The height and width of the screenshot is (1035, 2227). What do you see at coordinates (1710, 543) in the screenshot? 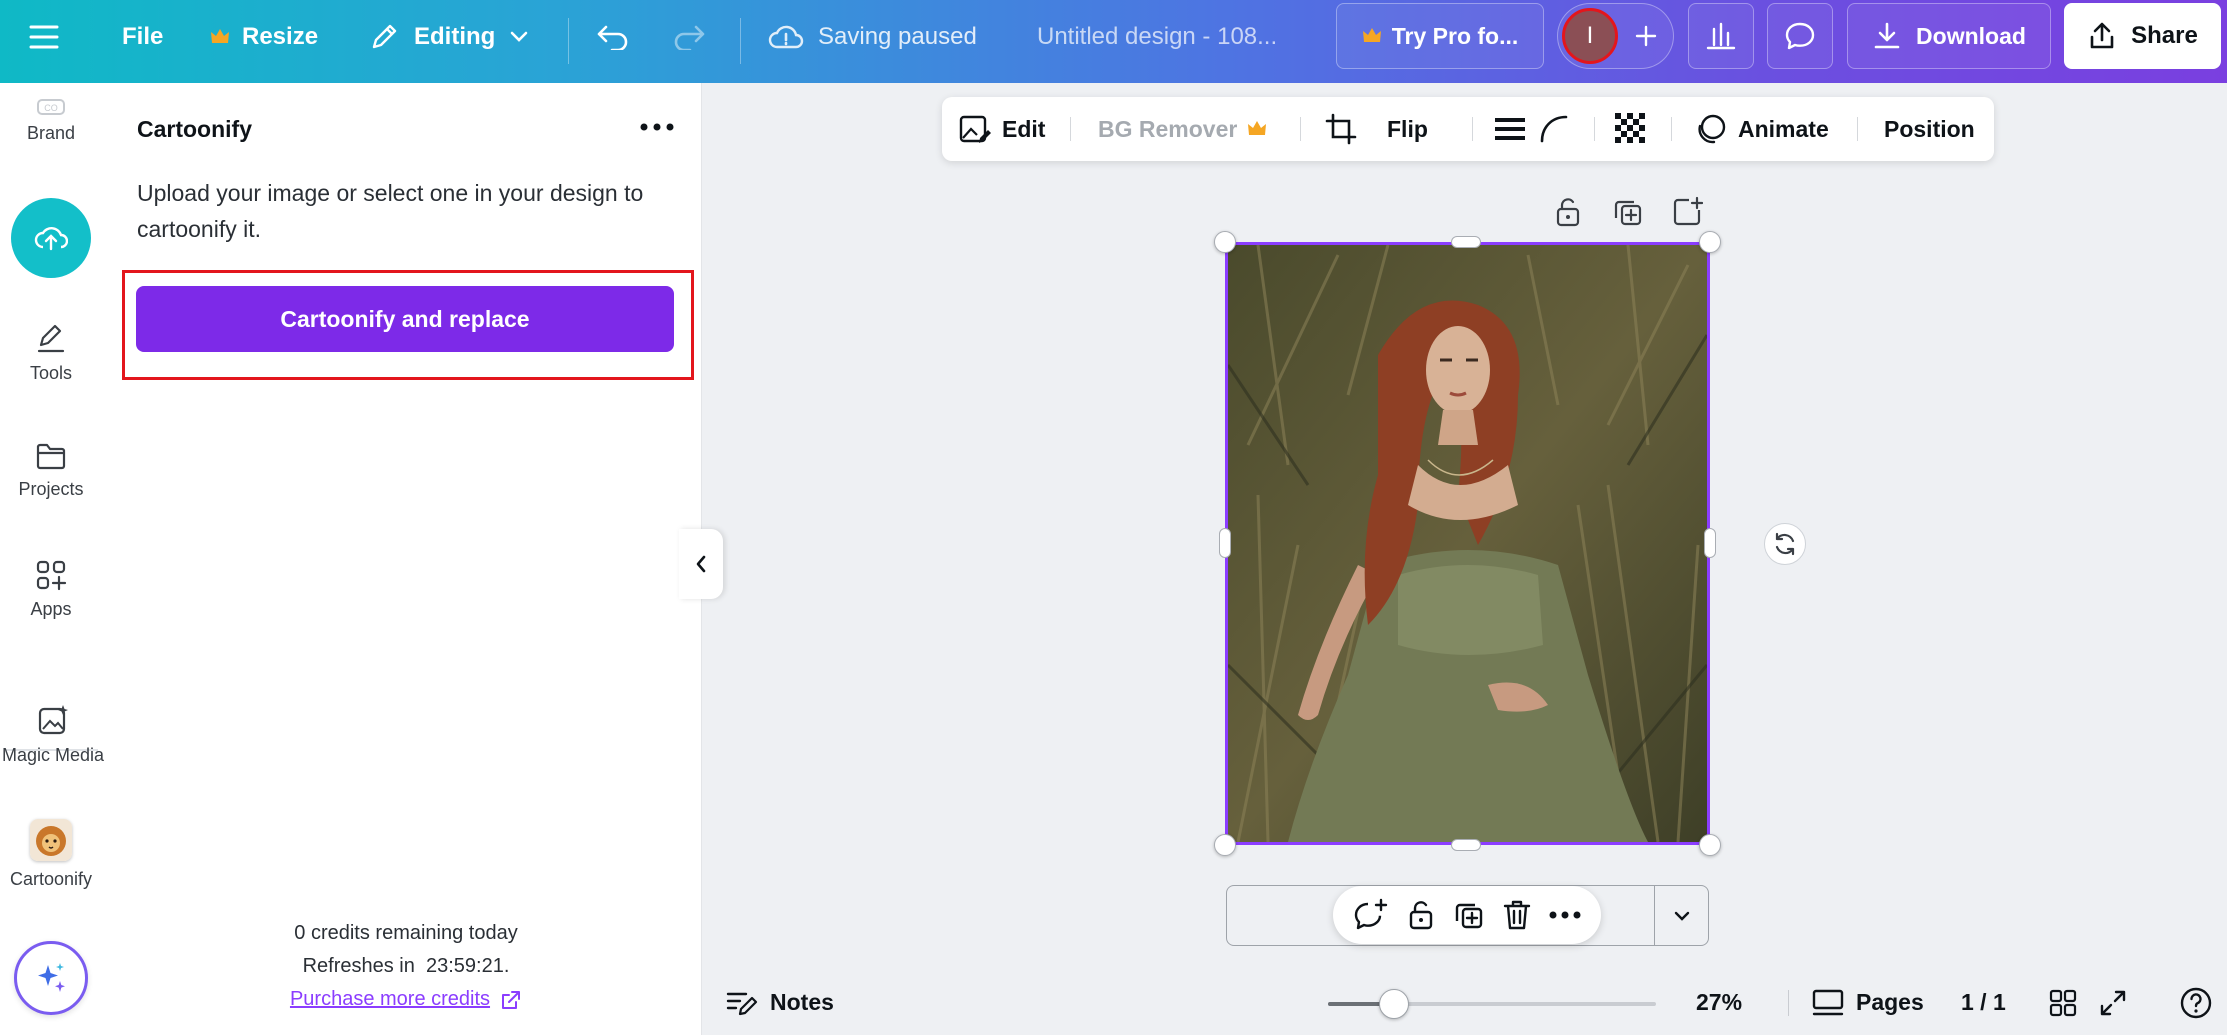
I see `resize-handle-right` at bounding box center [1710, 543].